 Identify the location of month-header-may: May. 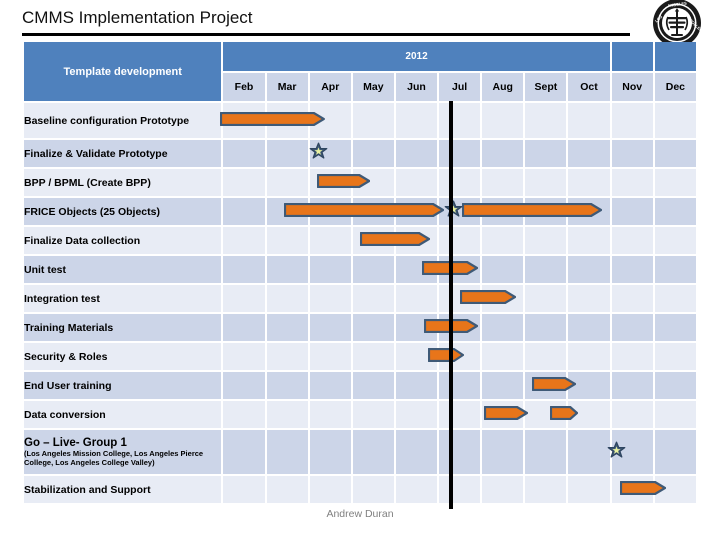
(373, 86).